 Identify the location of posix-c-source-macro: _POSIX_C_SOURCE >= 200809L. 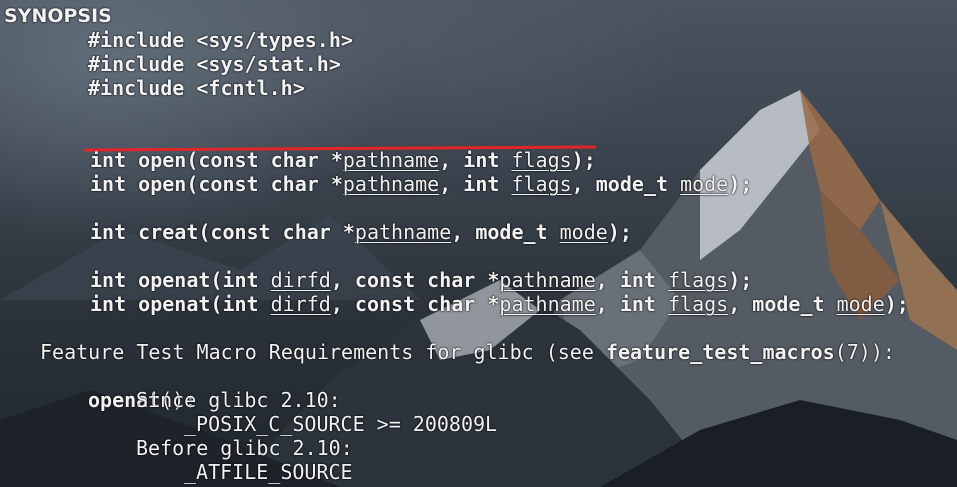
(341, 424).